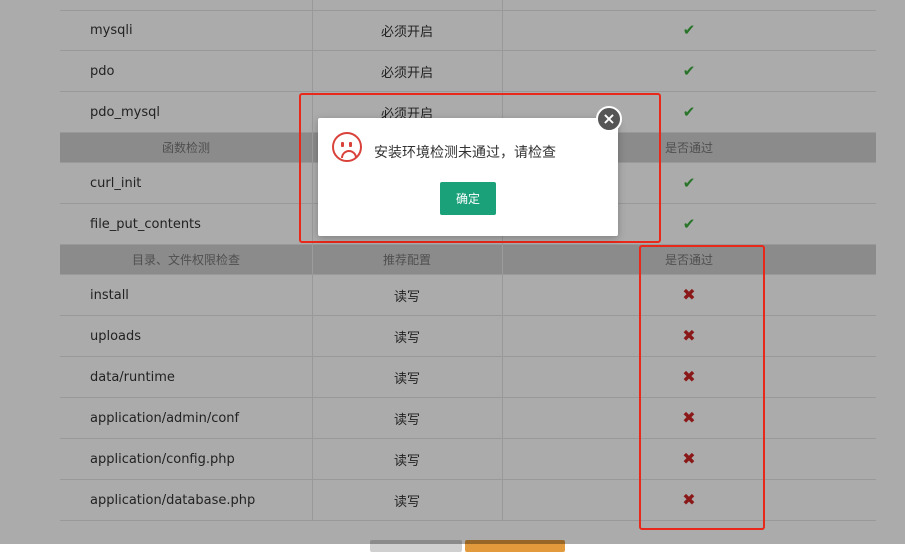 This screenshot has height=552, width=905. Describe the element at coordinates (609, 119) in the screenshot. I see `close-icon: ×` at that location.